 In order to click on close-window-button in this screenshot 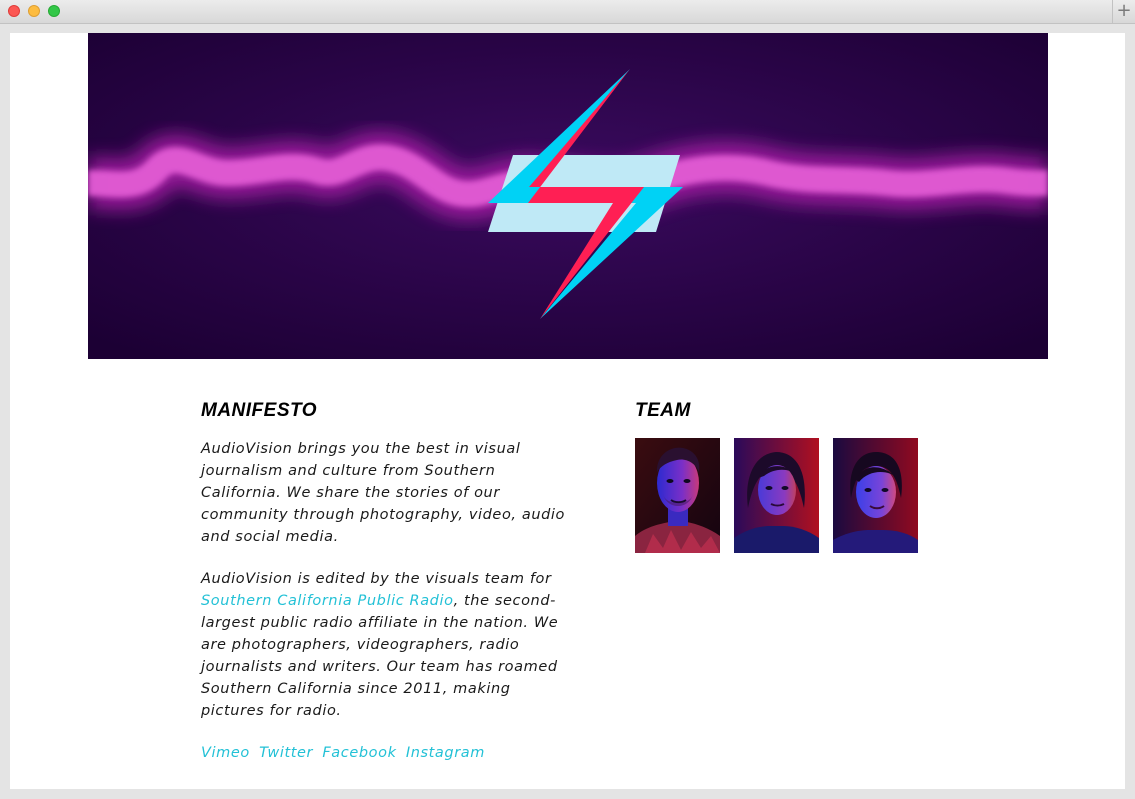, I will do `click(14, 11)`.